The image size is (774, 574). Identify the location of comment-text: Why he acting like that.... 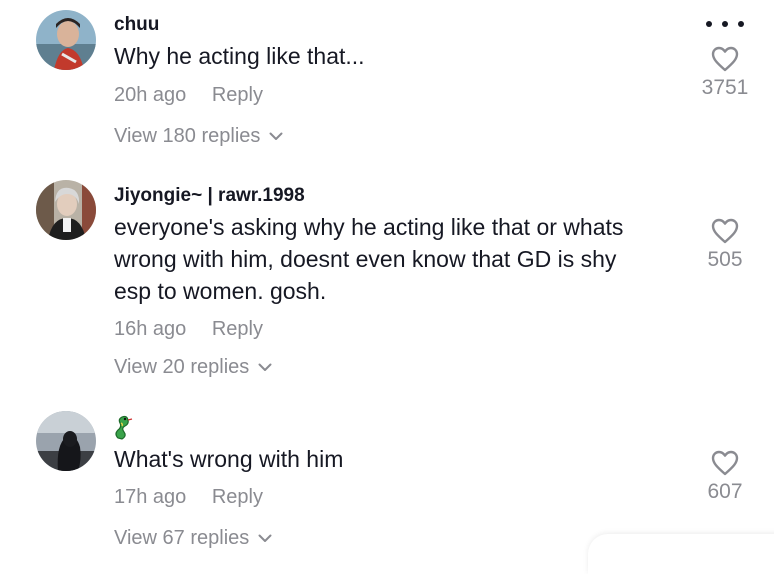
(239, 56).